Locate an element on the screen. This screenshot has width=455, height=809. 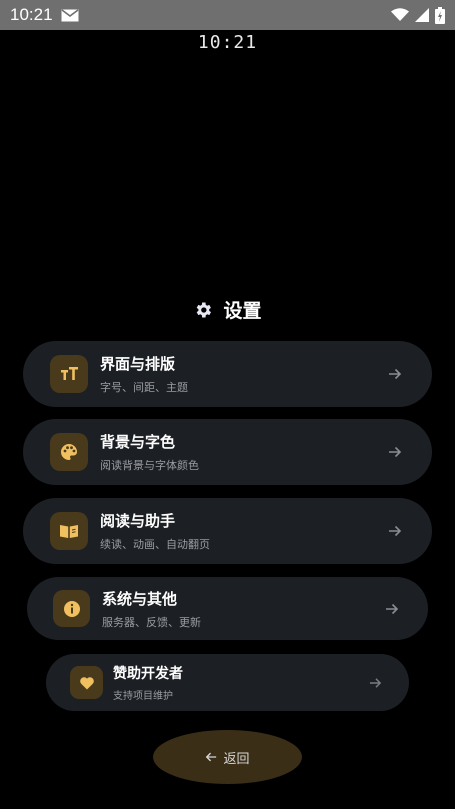
palette-icon is located at coordinates (69, 452).